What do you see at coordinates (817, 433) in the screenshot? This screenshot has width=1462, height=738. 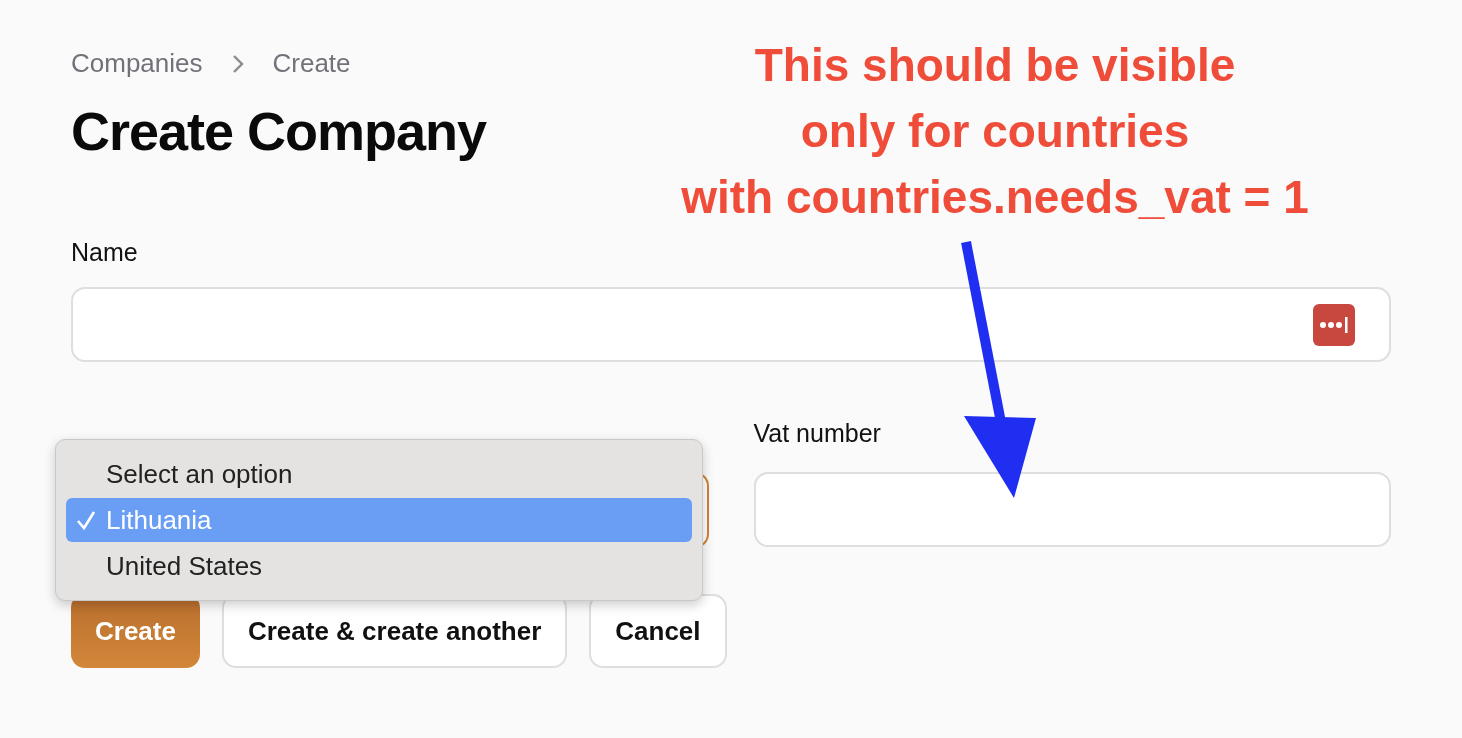 I see `vat-number-label: Vat number` at bounding box center [817, 433].